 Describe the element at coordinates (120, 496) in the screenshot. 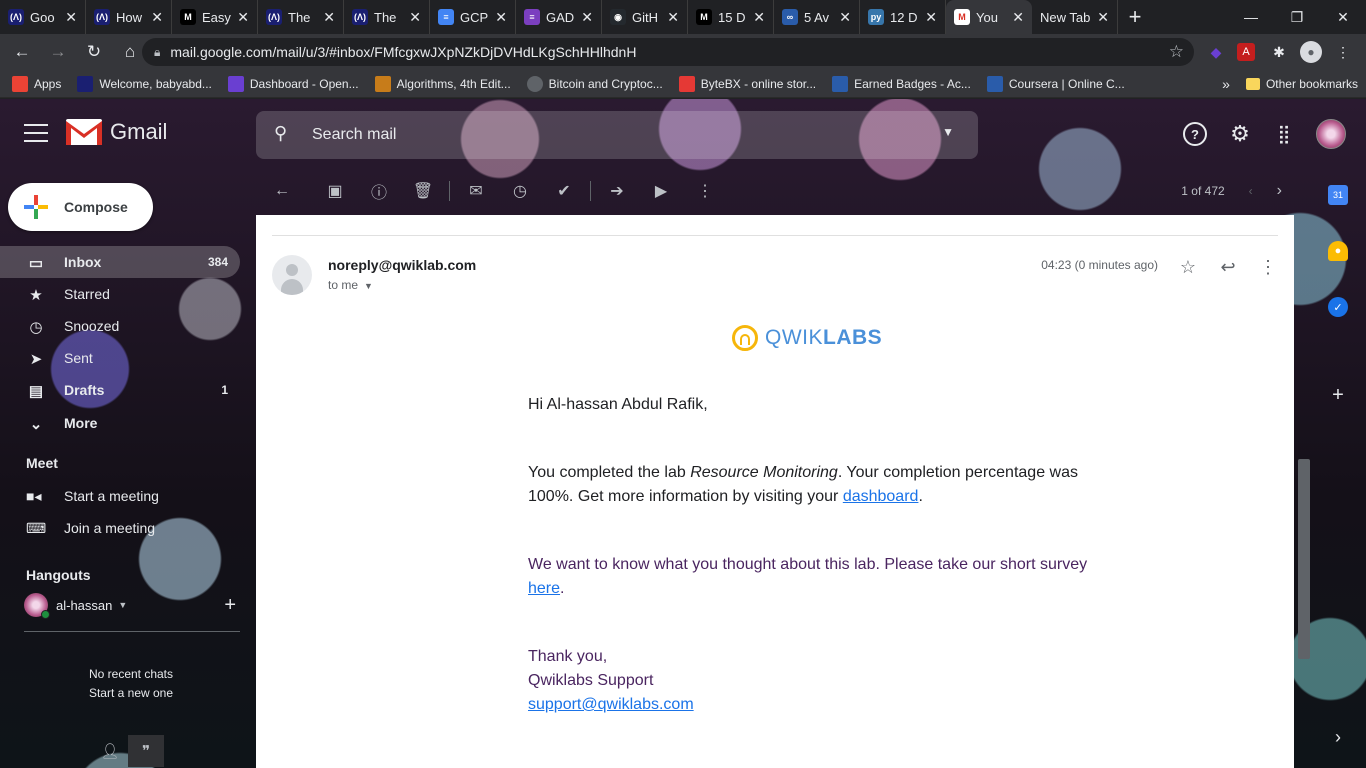

I see `start-meeting-button: ■◂ Start a meeting` at that location.